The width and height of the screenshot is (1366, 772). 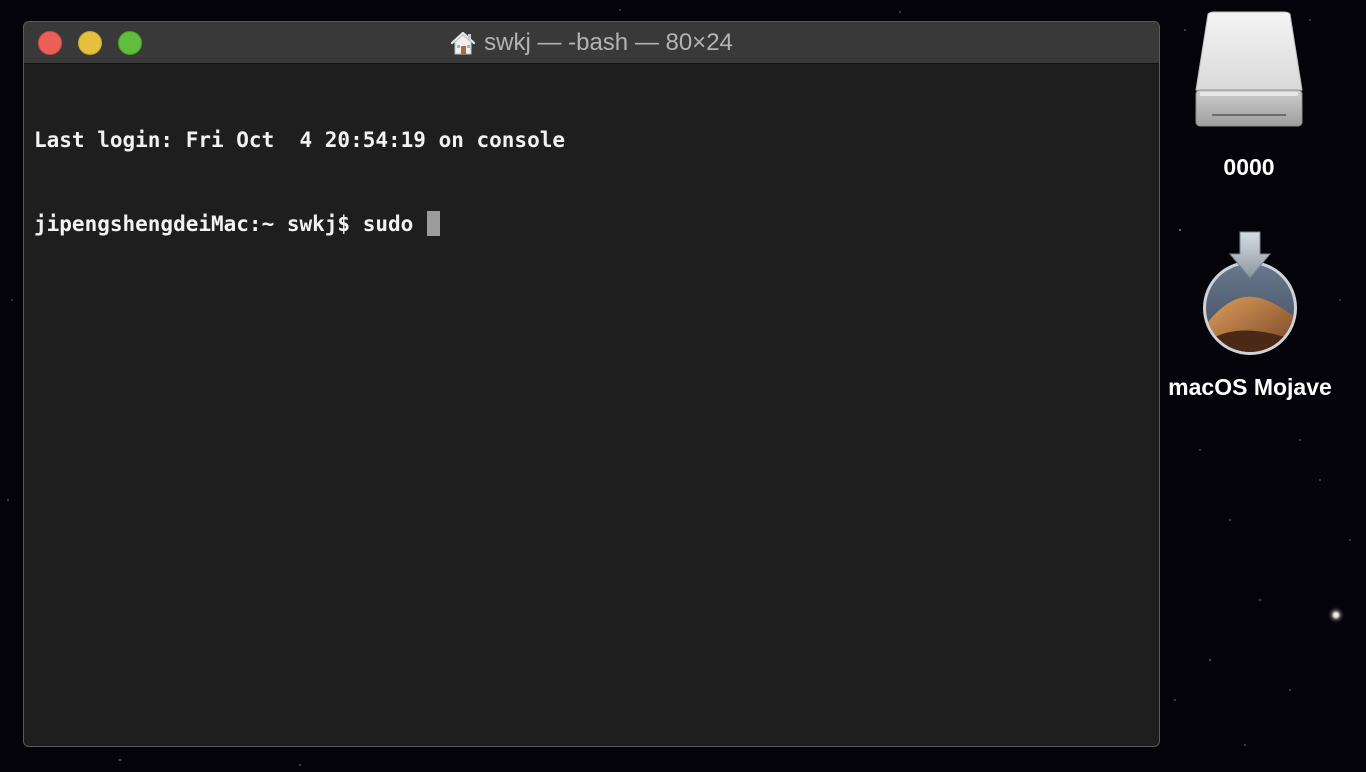 What do you see at coordinates (463, 43) in the screenshot?
I see `home-icon` at bounding box center [463, 43].